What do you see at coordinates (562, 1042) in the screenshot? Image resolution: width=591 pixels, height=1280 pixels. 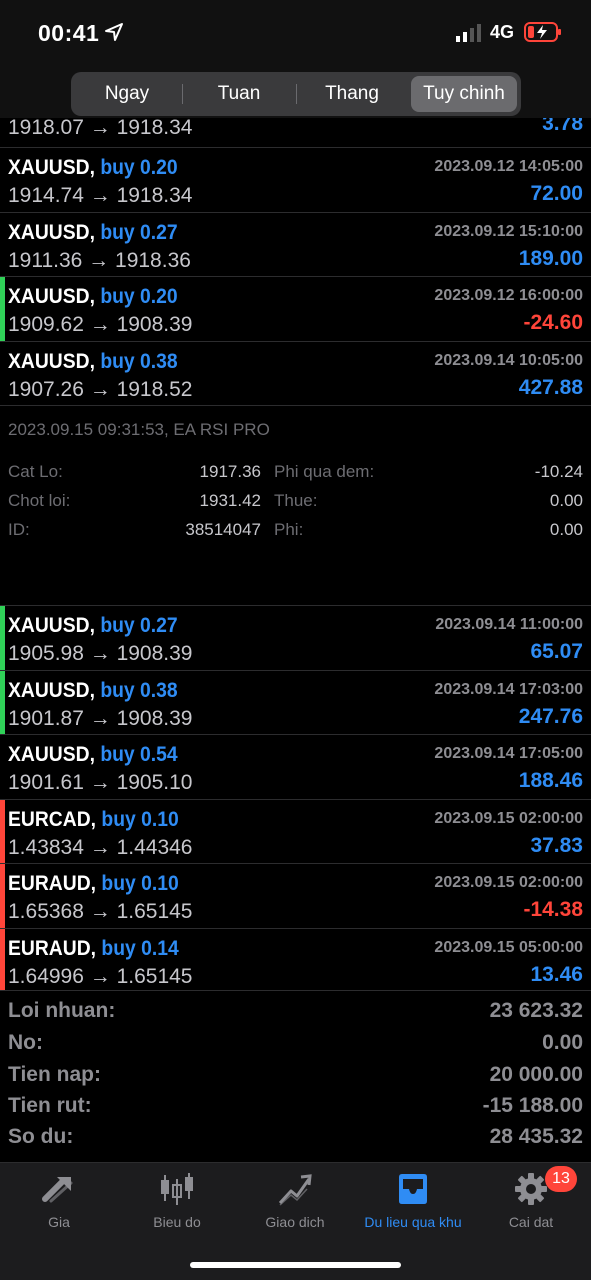 I see `summary-value: 0.00` at bounding box center [562, 1042].